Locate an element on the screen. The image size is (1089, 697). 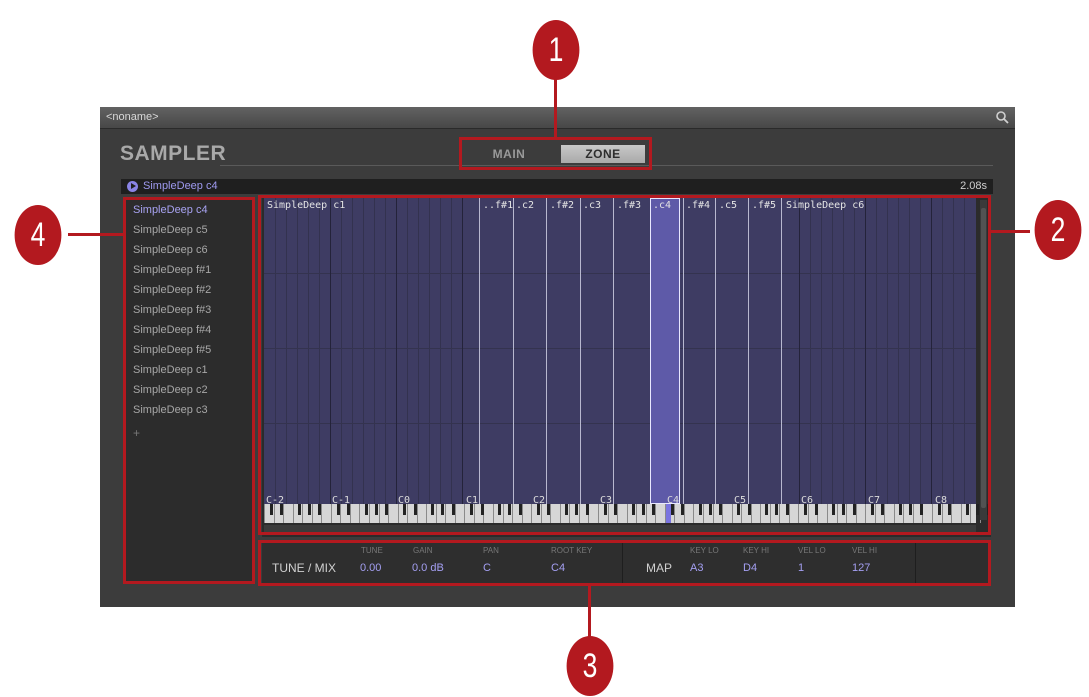
callout-badge-1: 1 is located at coordinates (556, 50).